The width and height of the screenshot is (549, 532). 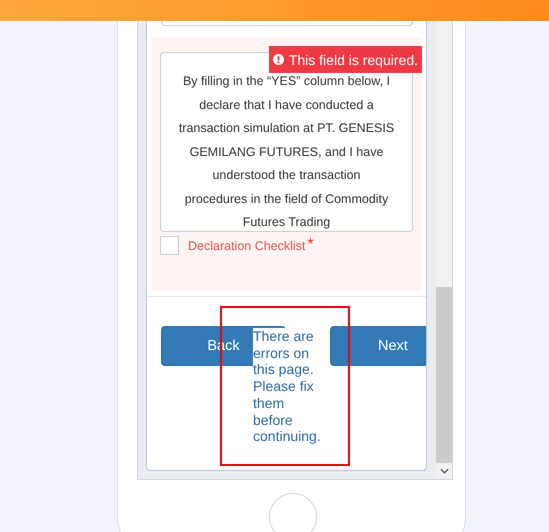 I want to click on declaration-text-line: understood the transaction, so click(x=286, y=175).